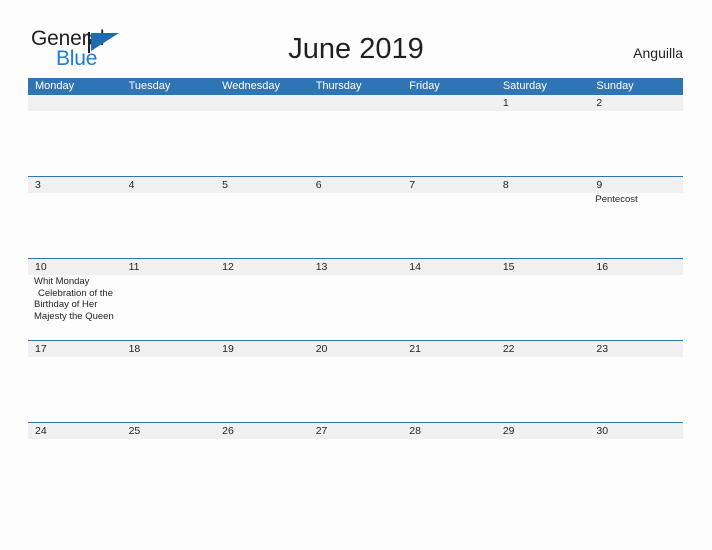 This screenshot has height=550, width=712. I want to click on day-number-13: 13, so click(356, 267).